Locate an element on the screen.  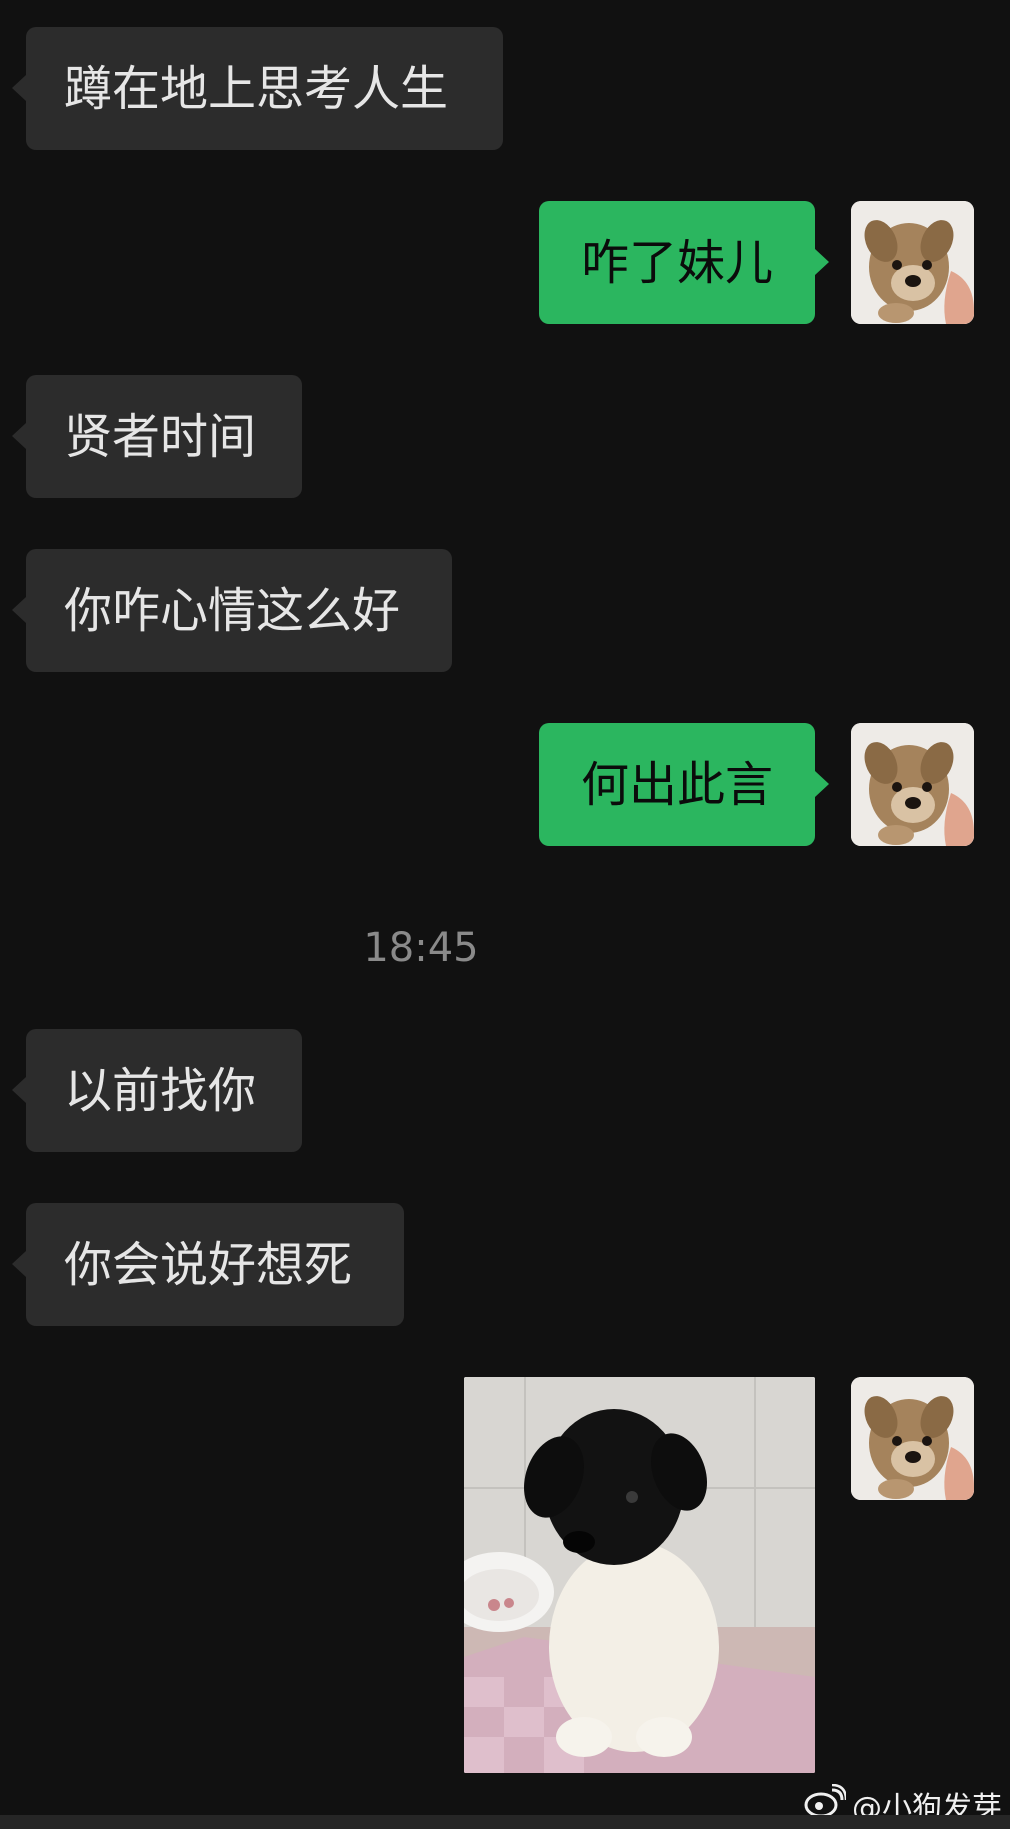
message-text: 何出此言 is located at coordinates (676, 784).